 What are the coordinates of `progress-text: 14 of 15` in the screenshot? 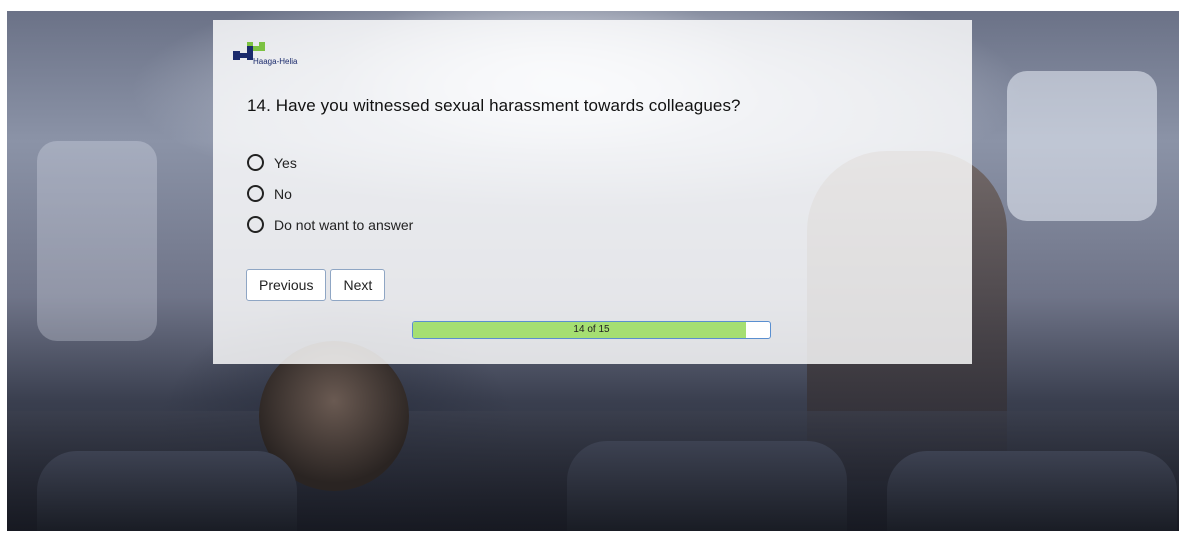 It's located at (591, 329).